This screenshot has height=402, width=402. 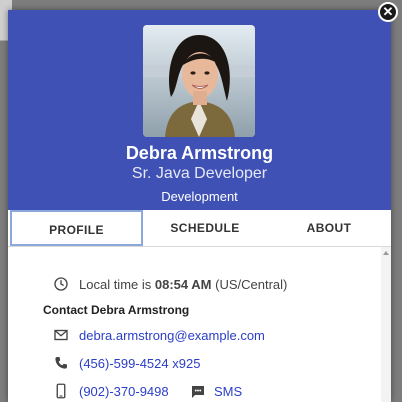 What do you see at coordinates (124, 391) in the screenshot?
I see `mobile-link: (902)-370-9498` at bounding box center [124, 391].